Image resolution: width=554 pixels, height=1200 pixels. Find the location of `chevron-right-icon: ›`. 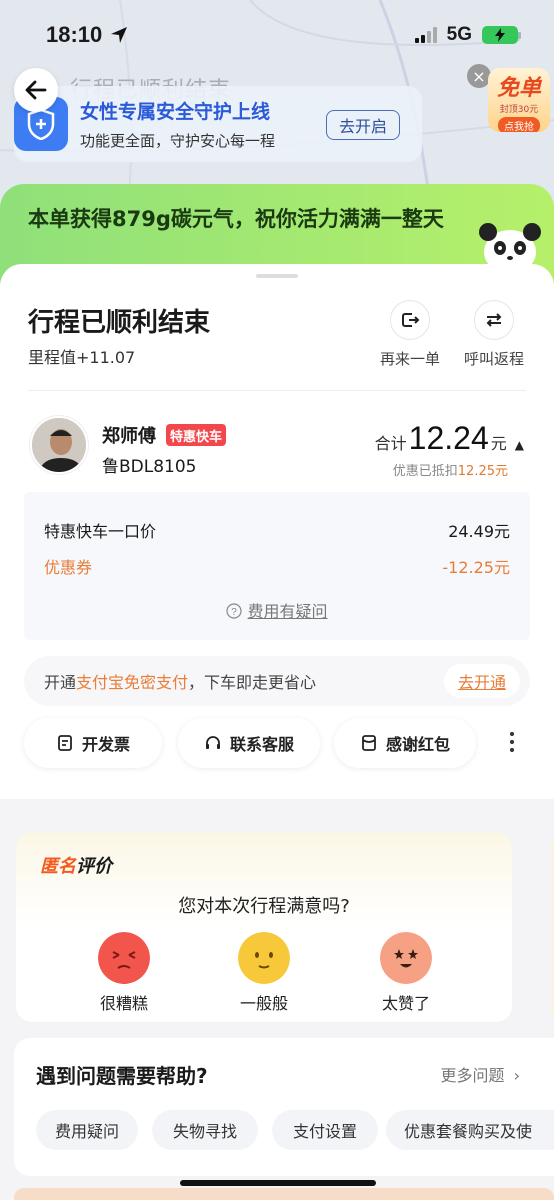

chevron-right-icon: › is located at coordinates (516, 1075).